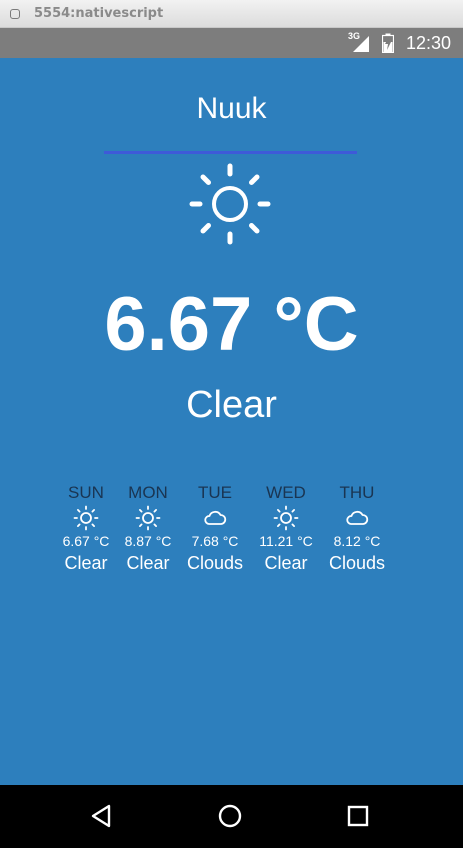 The width and height of the screenshot is (463, 848). I want to click on back-icon, so click(102, 816).